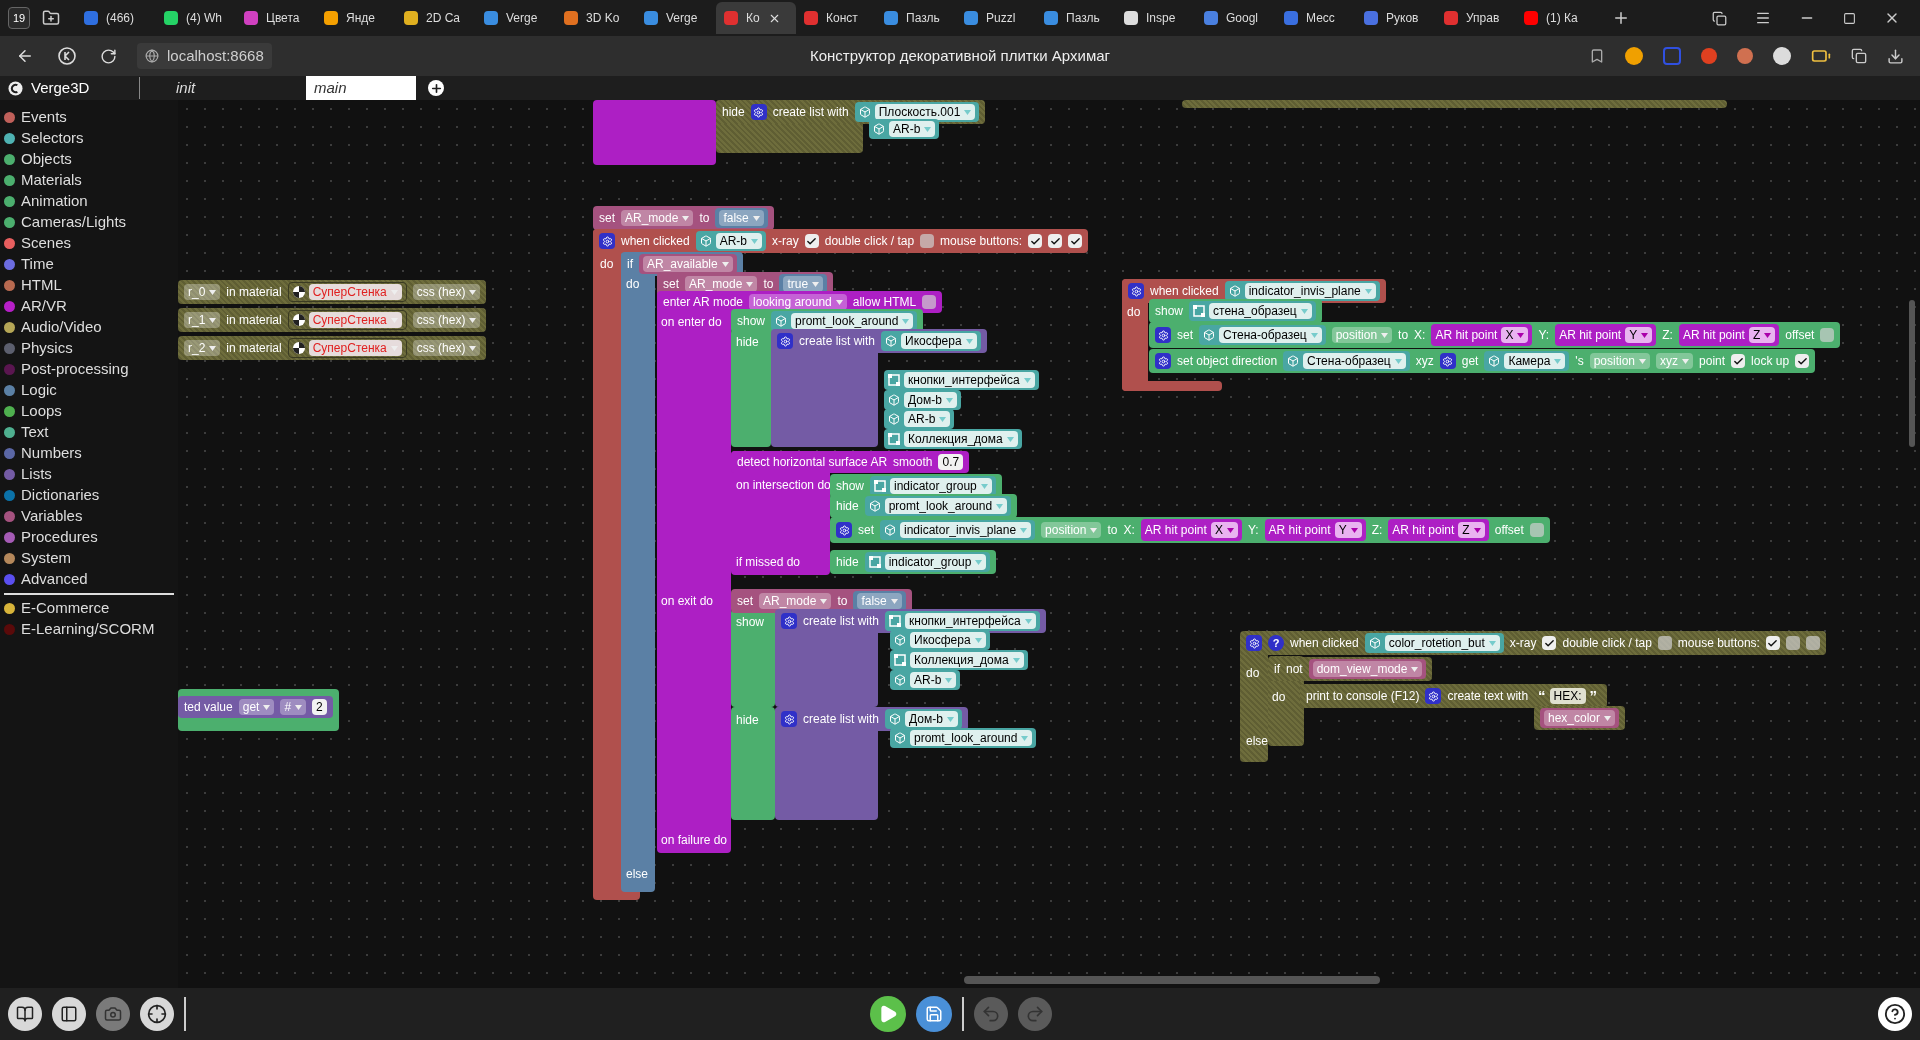 The height and width of the screenshot is (1040, 1920). What do you see at coordinates (1621, 18) in the screenshot?
I see `new-tab-icon` at bounding box center [1621, 18].